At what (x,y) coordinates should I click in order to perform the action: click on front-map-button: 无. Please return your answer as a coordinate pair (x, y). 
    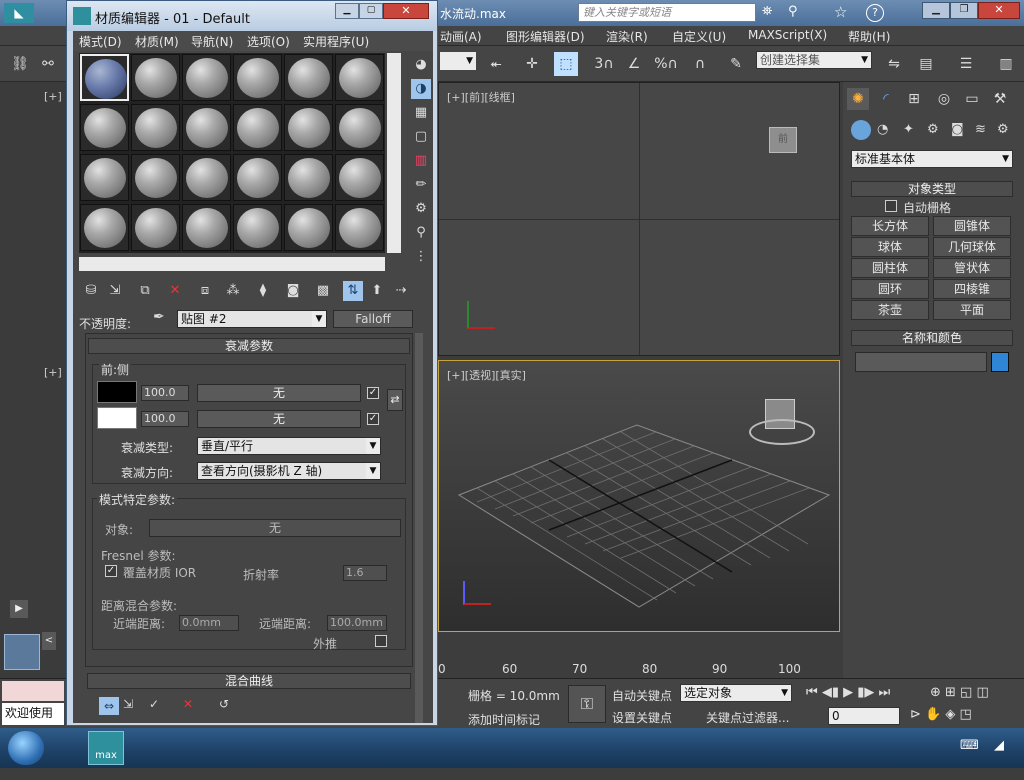
    Looking at the image, I should click on (279, 393).